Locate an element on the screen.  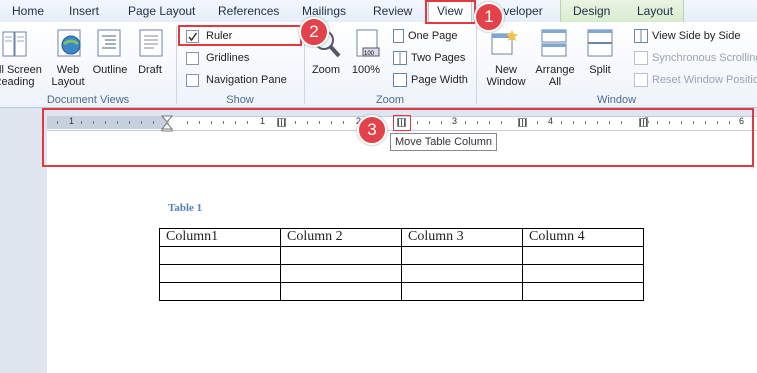
navigation-pane-label: Navigation Pane is located at coordinates (246, 80).